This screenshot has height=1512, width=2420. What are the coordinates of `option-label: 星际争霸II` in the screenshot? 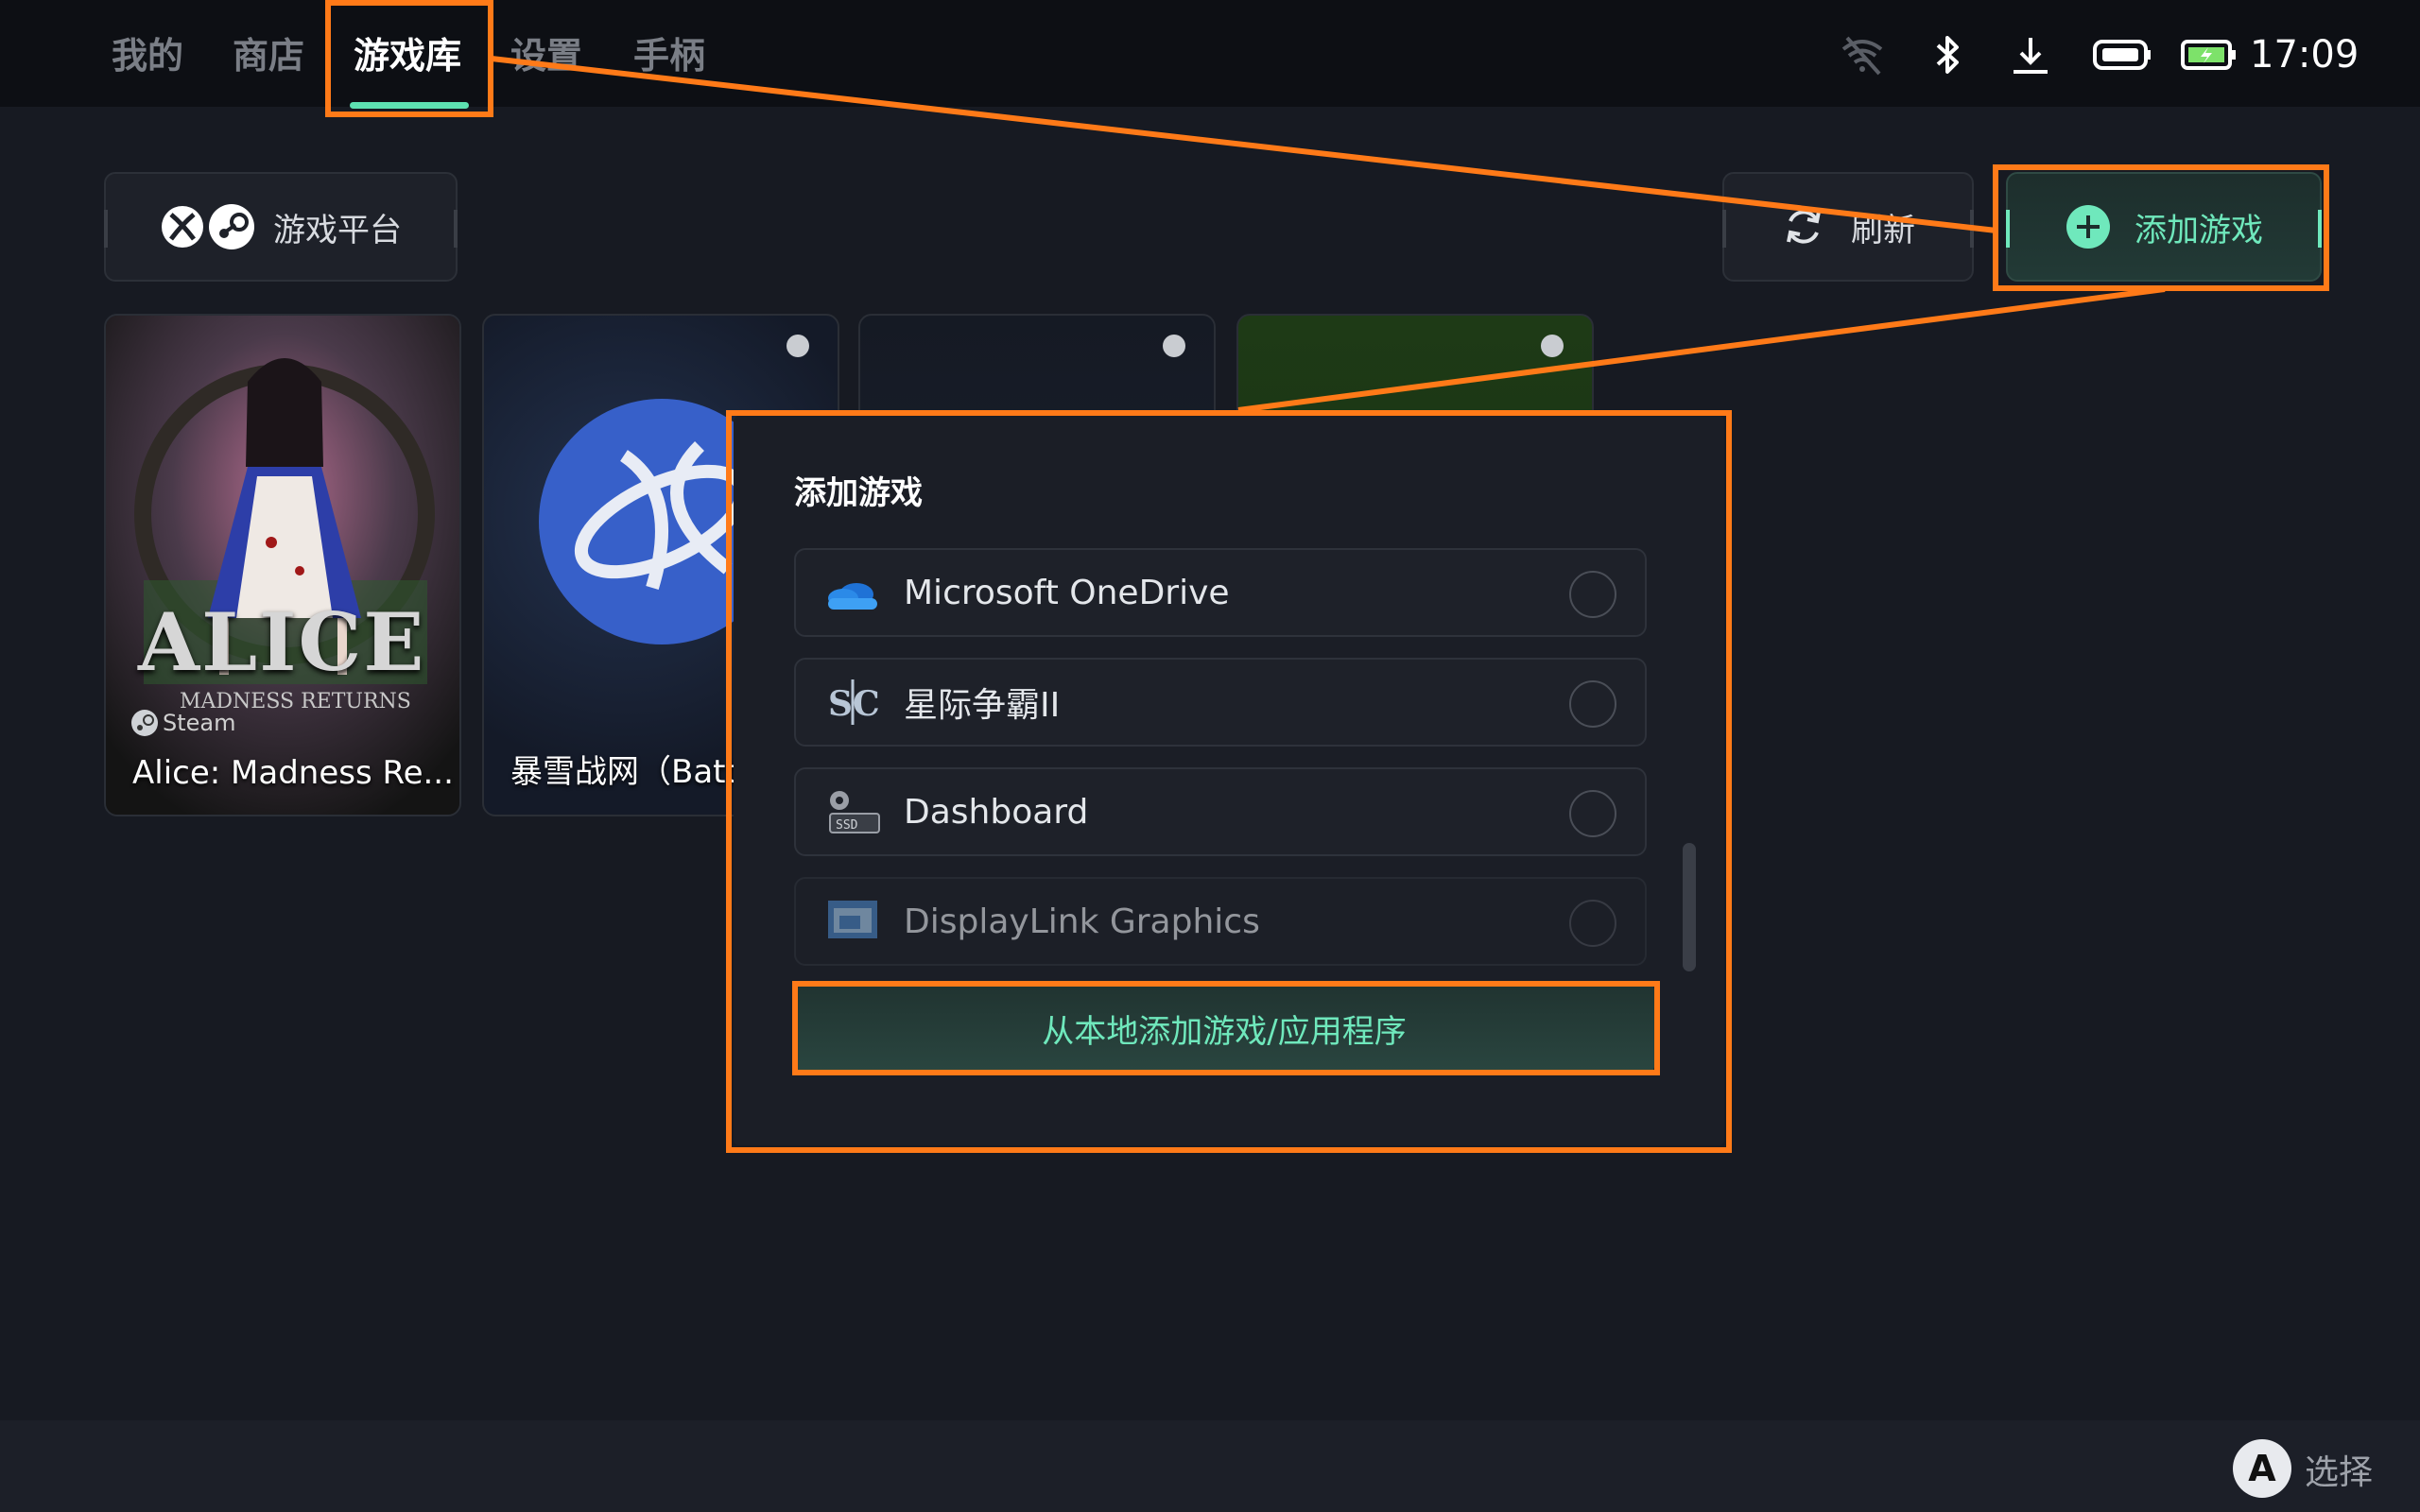 It's located at (983, 705).